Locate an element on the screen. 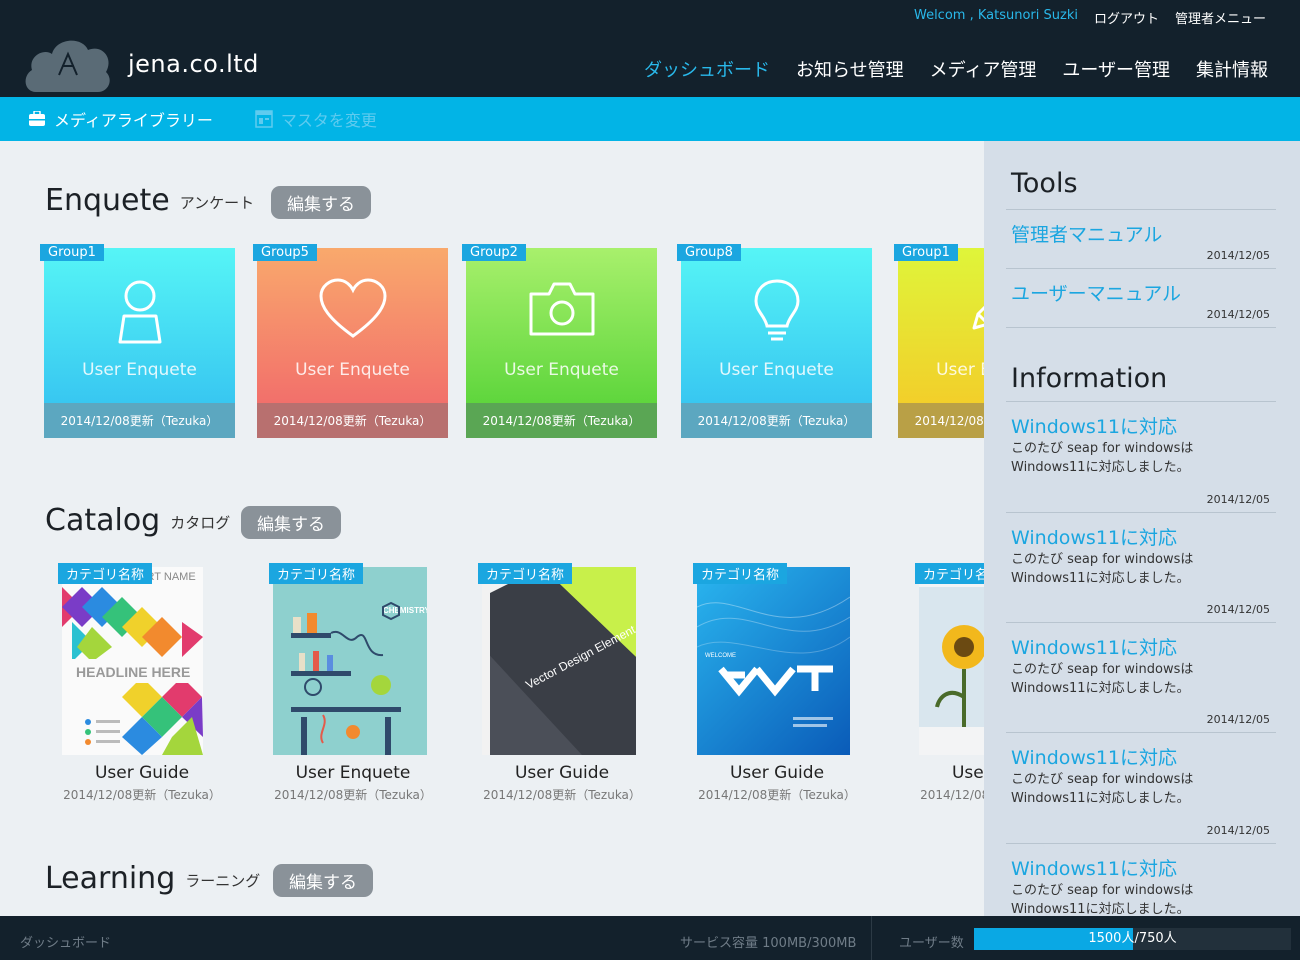 The height and width of the screenshot is (960, 1300). learning-heading: Learning ラーニング is located at coordinates (152, 879).